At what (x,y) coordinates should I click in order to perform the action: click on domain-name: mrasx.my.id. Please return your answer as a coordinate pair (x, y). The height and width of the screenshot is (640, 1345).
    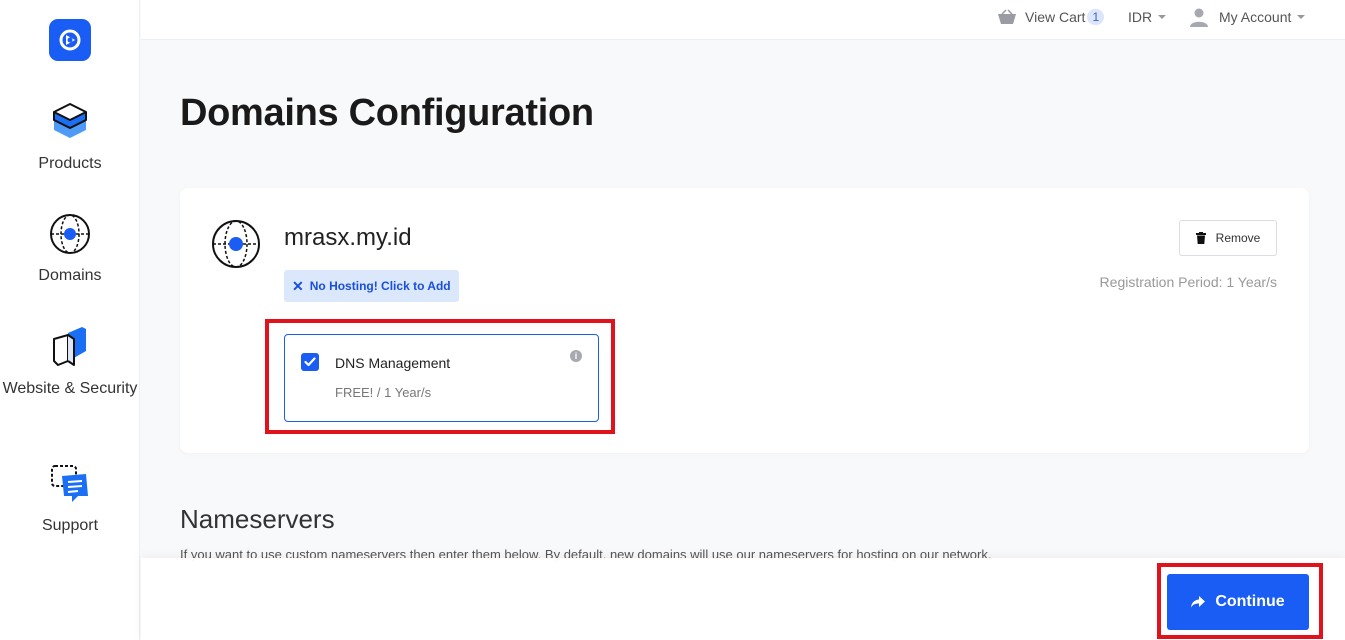
    Looking at the image, I should click on (348, 237).